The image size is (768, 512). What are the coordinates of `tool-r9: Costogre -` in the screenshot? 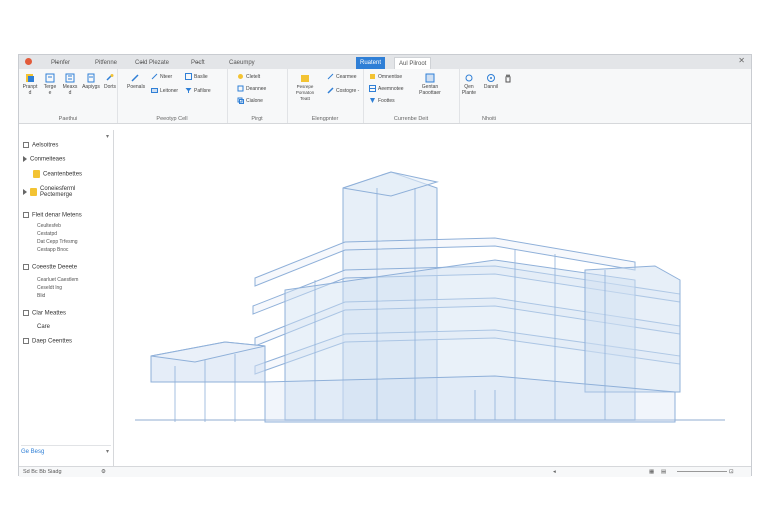 It's located at (343, 91).